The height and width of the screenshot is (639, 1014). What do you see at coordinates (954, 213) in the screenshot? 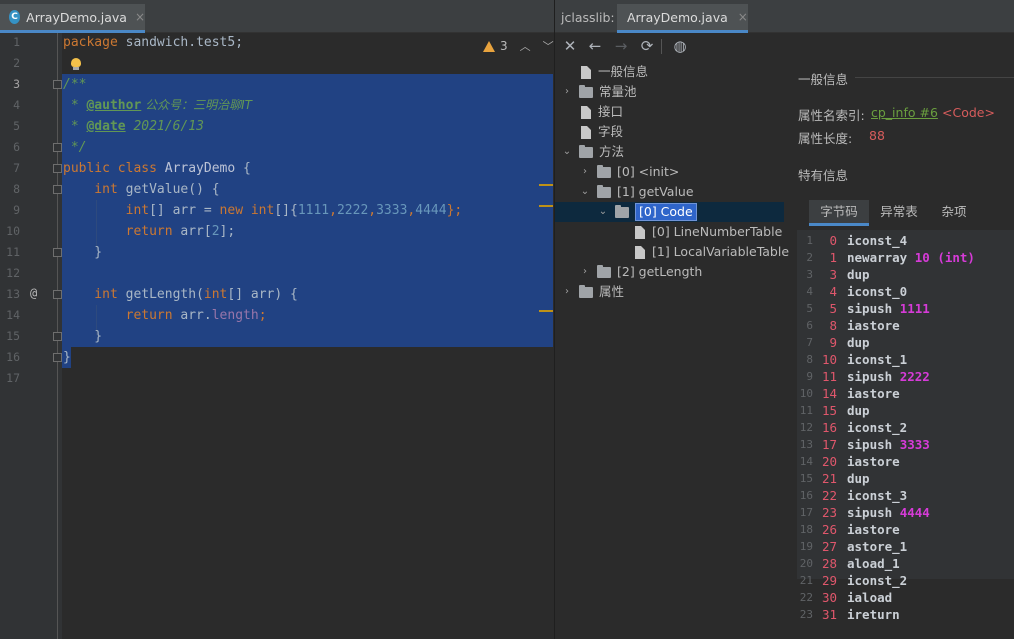
I see `tab-misc: 杂项` at bounding box center [954, 213].